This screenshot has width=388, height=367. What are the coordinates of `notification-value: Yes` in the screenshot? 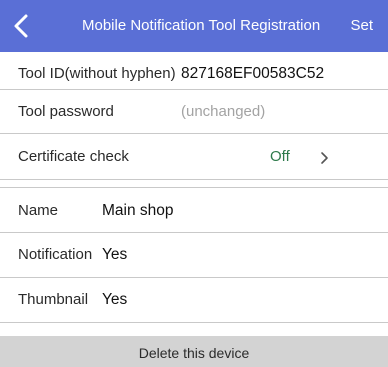 It's located at (114, 255).